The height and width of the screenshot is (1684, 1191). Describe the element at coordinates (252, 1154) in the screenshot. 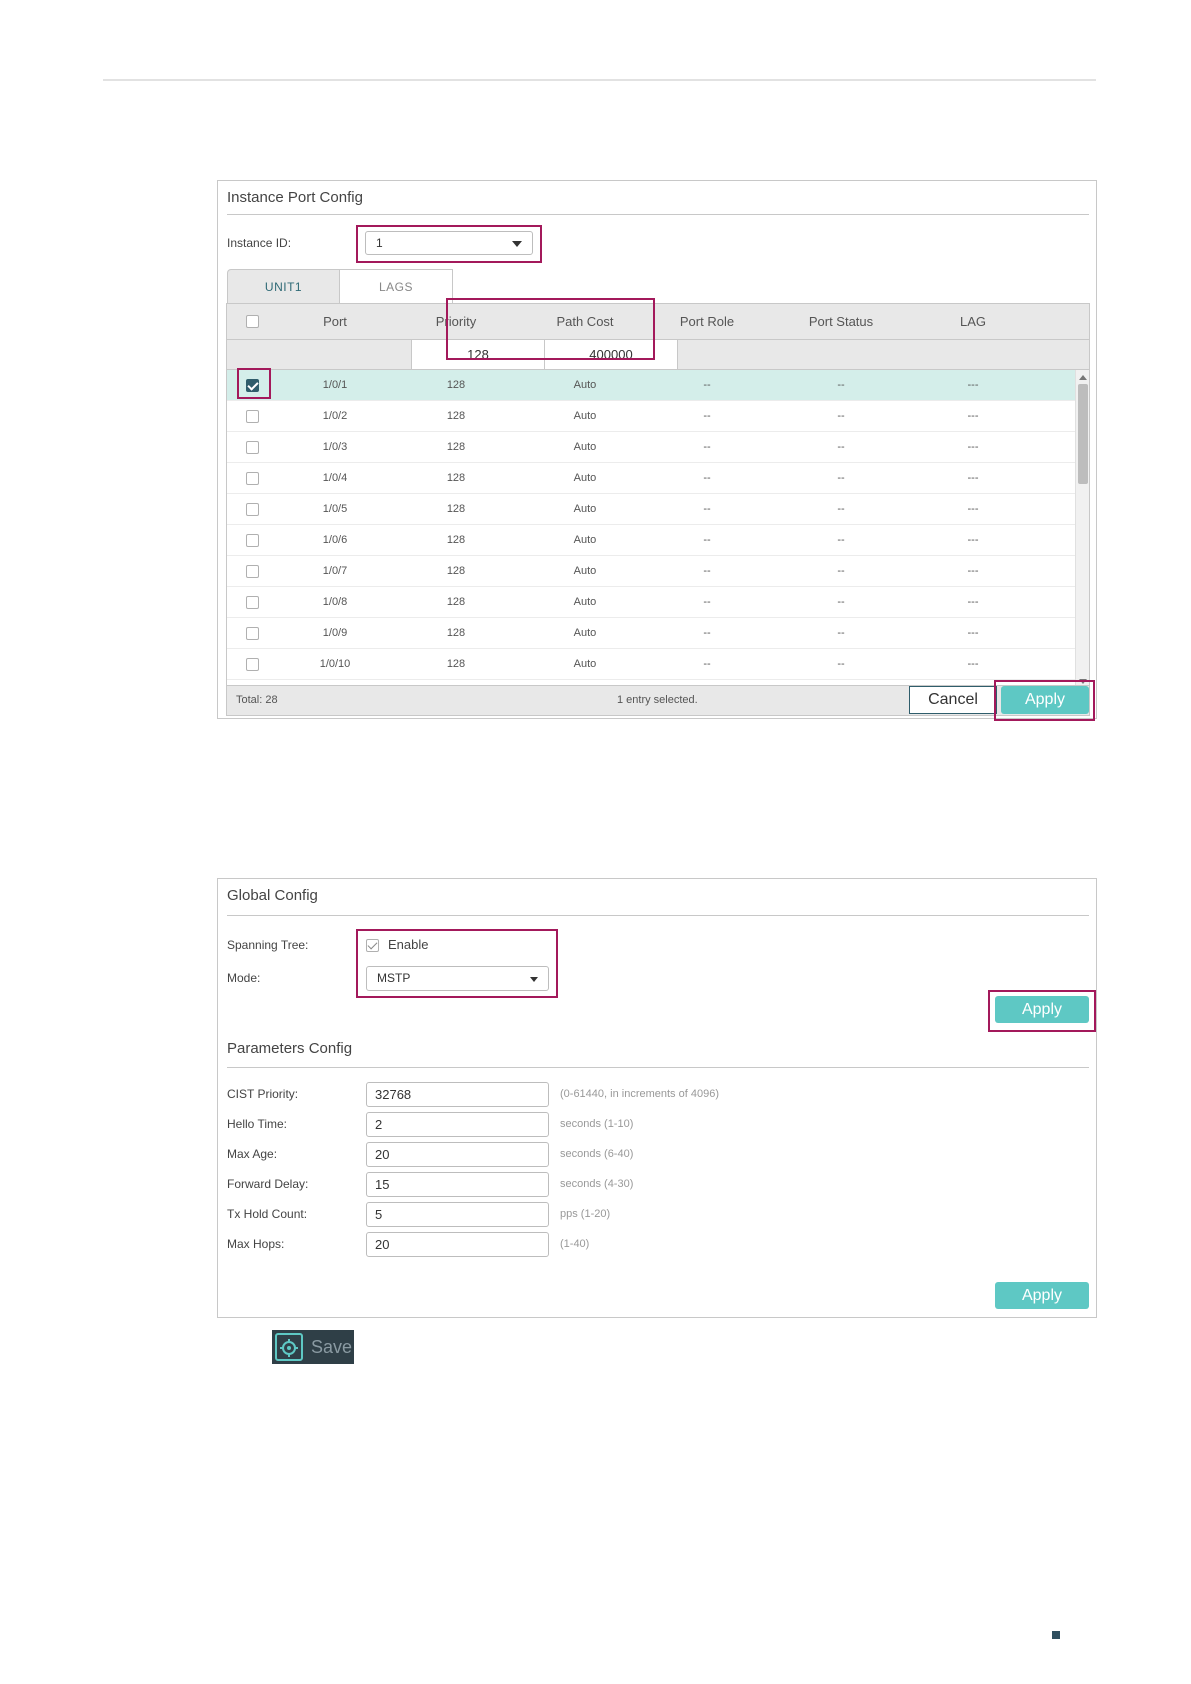

I see `param-label: Max Age:` at that location.